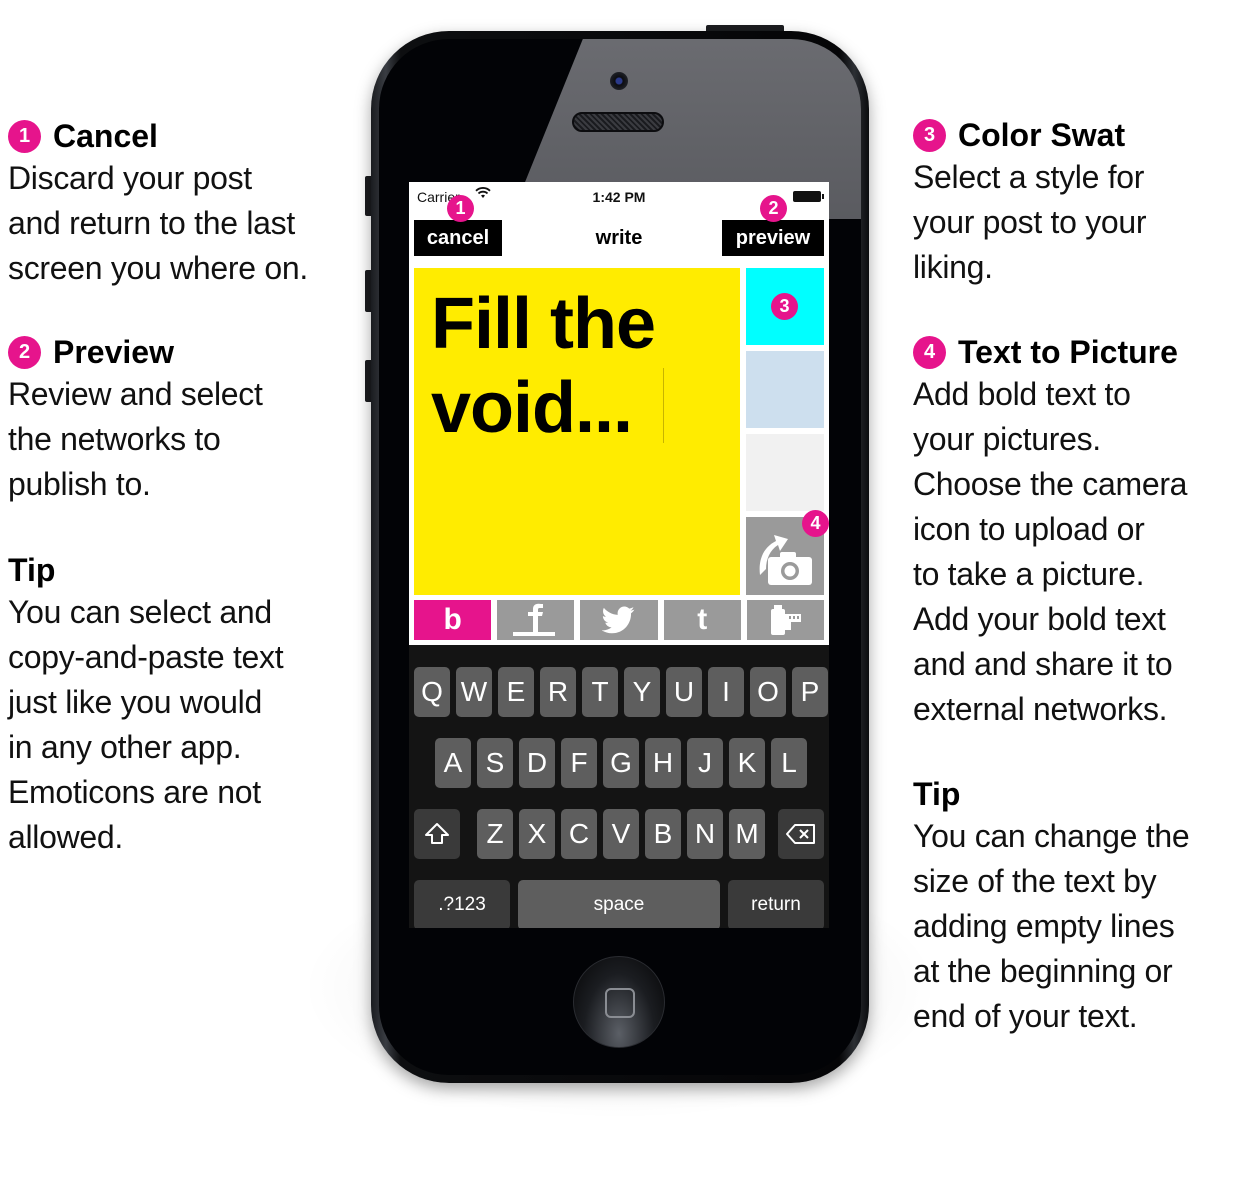 This screenshot has width=1239, height=1190. What do you see at coordinates (785, 472) in the screenshot?
I see `color-swatch-light-gray` at bounding box center [785, 472].